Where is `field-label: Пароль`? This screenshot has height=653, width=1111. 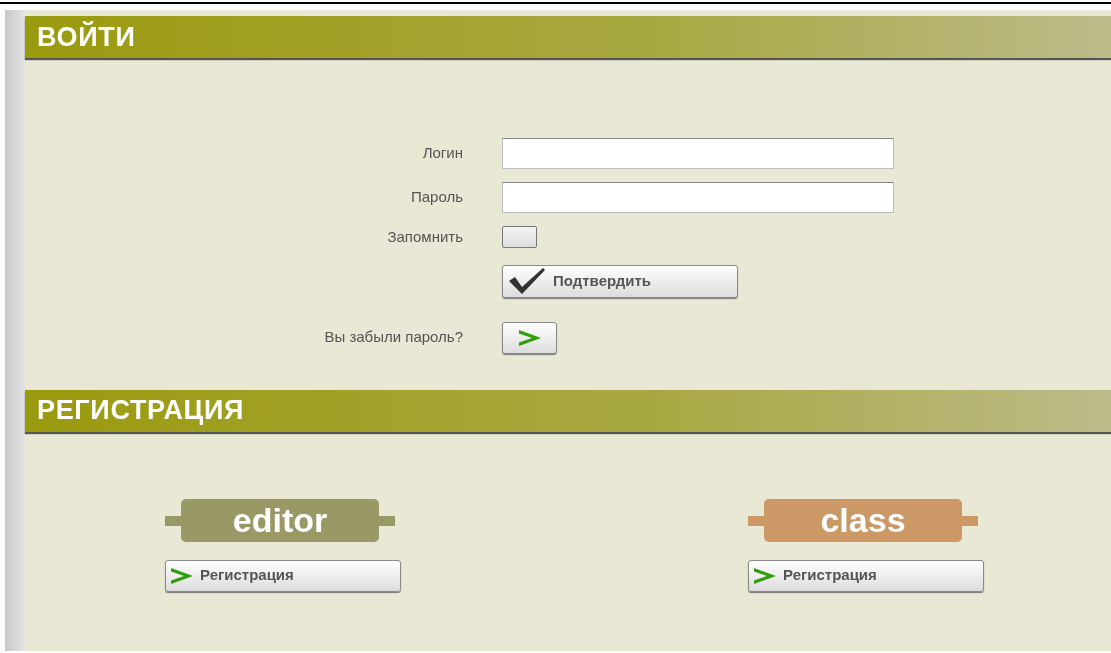 field-label: Пароль is located at coordinates (436, 197).